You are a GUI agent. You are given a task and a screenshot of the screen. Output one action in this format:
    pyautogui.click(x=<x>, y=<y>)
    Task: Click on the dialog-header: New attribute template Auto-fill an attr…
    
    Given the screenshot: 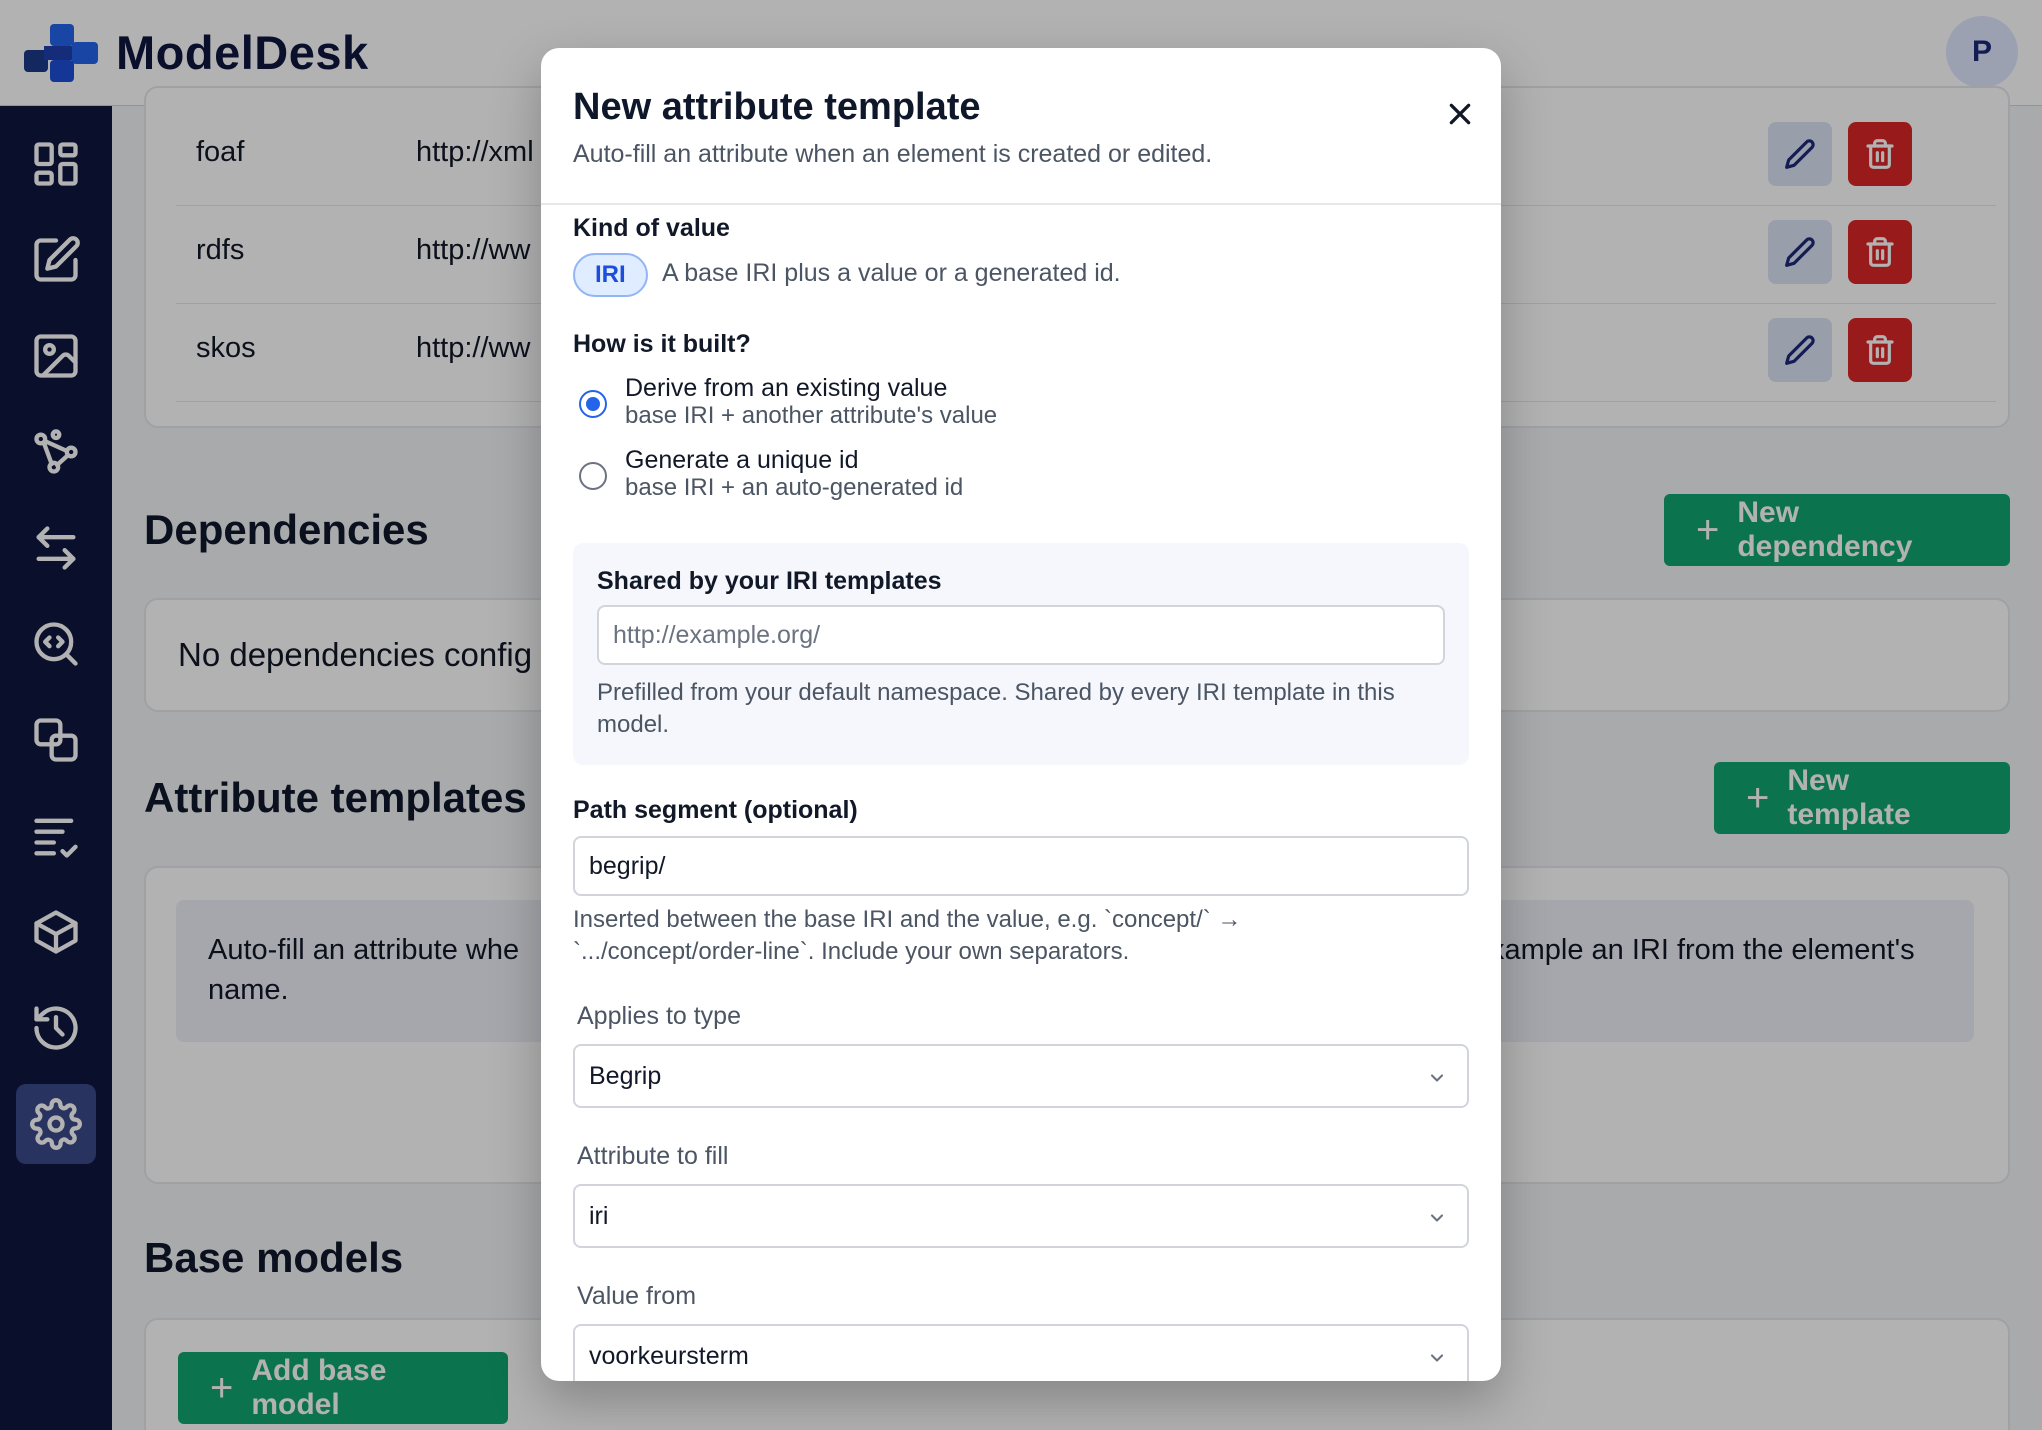 What is the action you would take?
    pyautogui.click(x=1021, y=126)
    